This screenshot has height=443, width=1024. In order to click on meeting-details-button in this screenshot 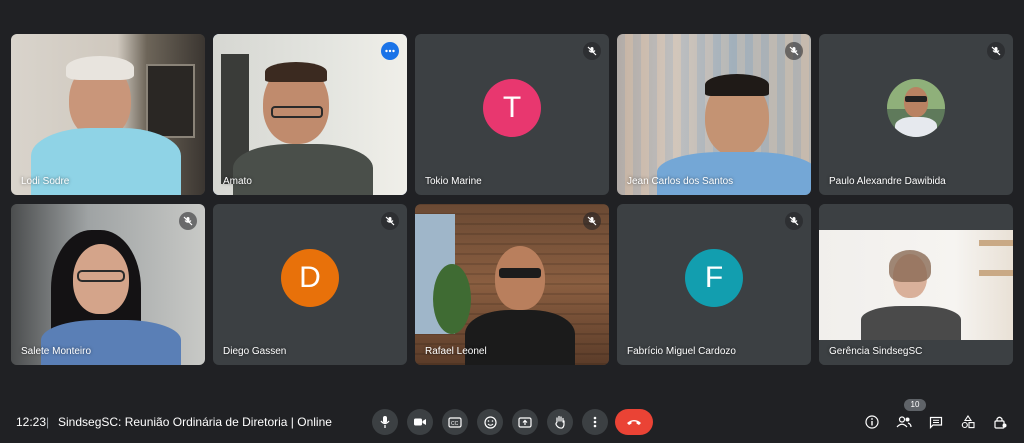, I will do `click(872, 422)`.